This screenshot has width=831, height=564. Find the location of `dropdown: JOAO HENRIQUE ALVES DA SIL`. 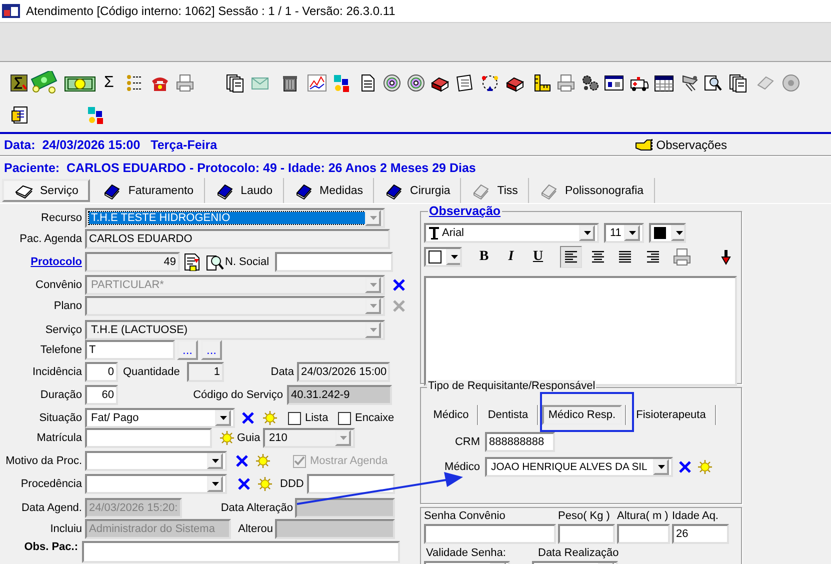

dropdown: JOAO HENRIQUE ALVES DA SIL is located at coordinates (579, 467).